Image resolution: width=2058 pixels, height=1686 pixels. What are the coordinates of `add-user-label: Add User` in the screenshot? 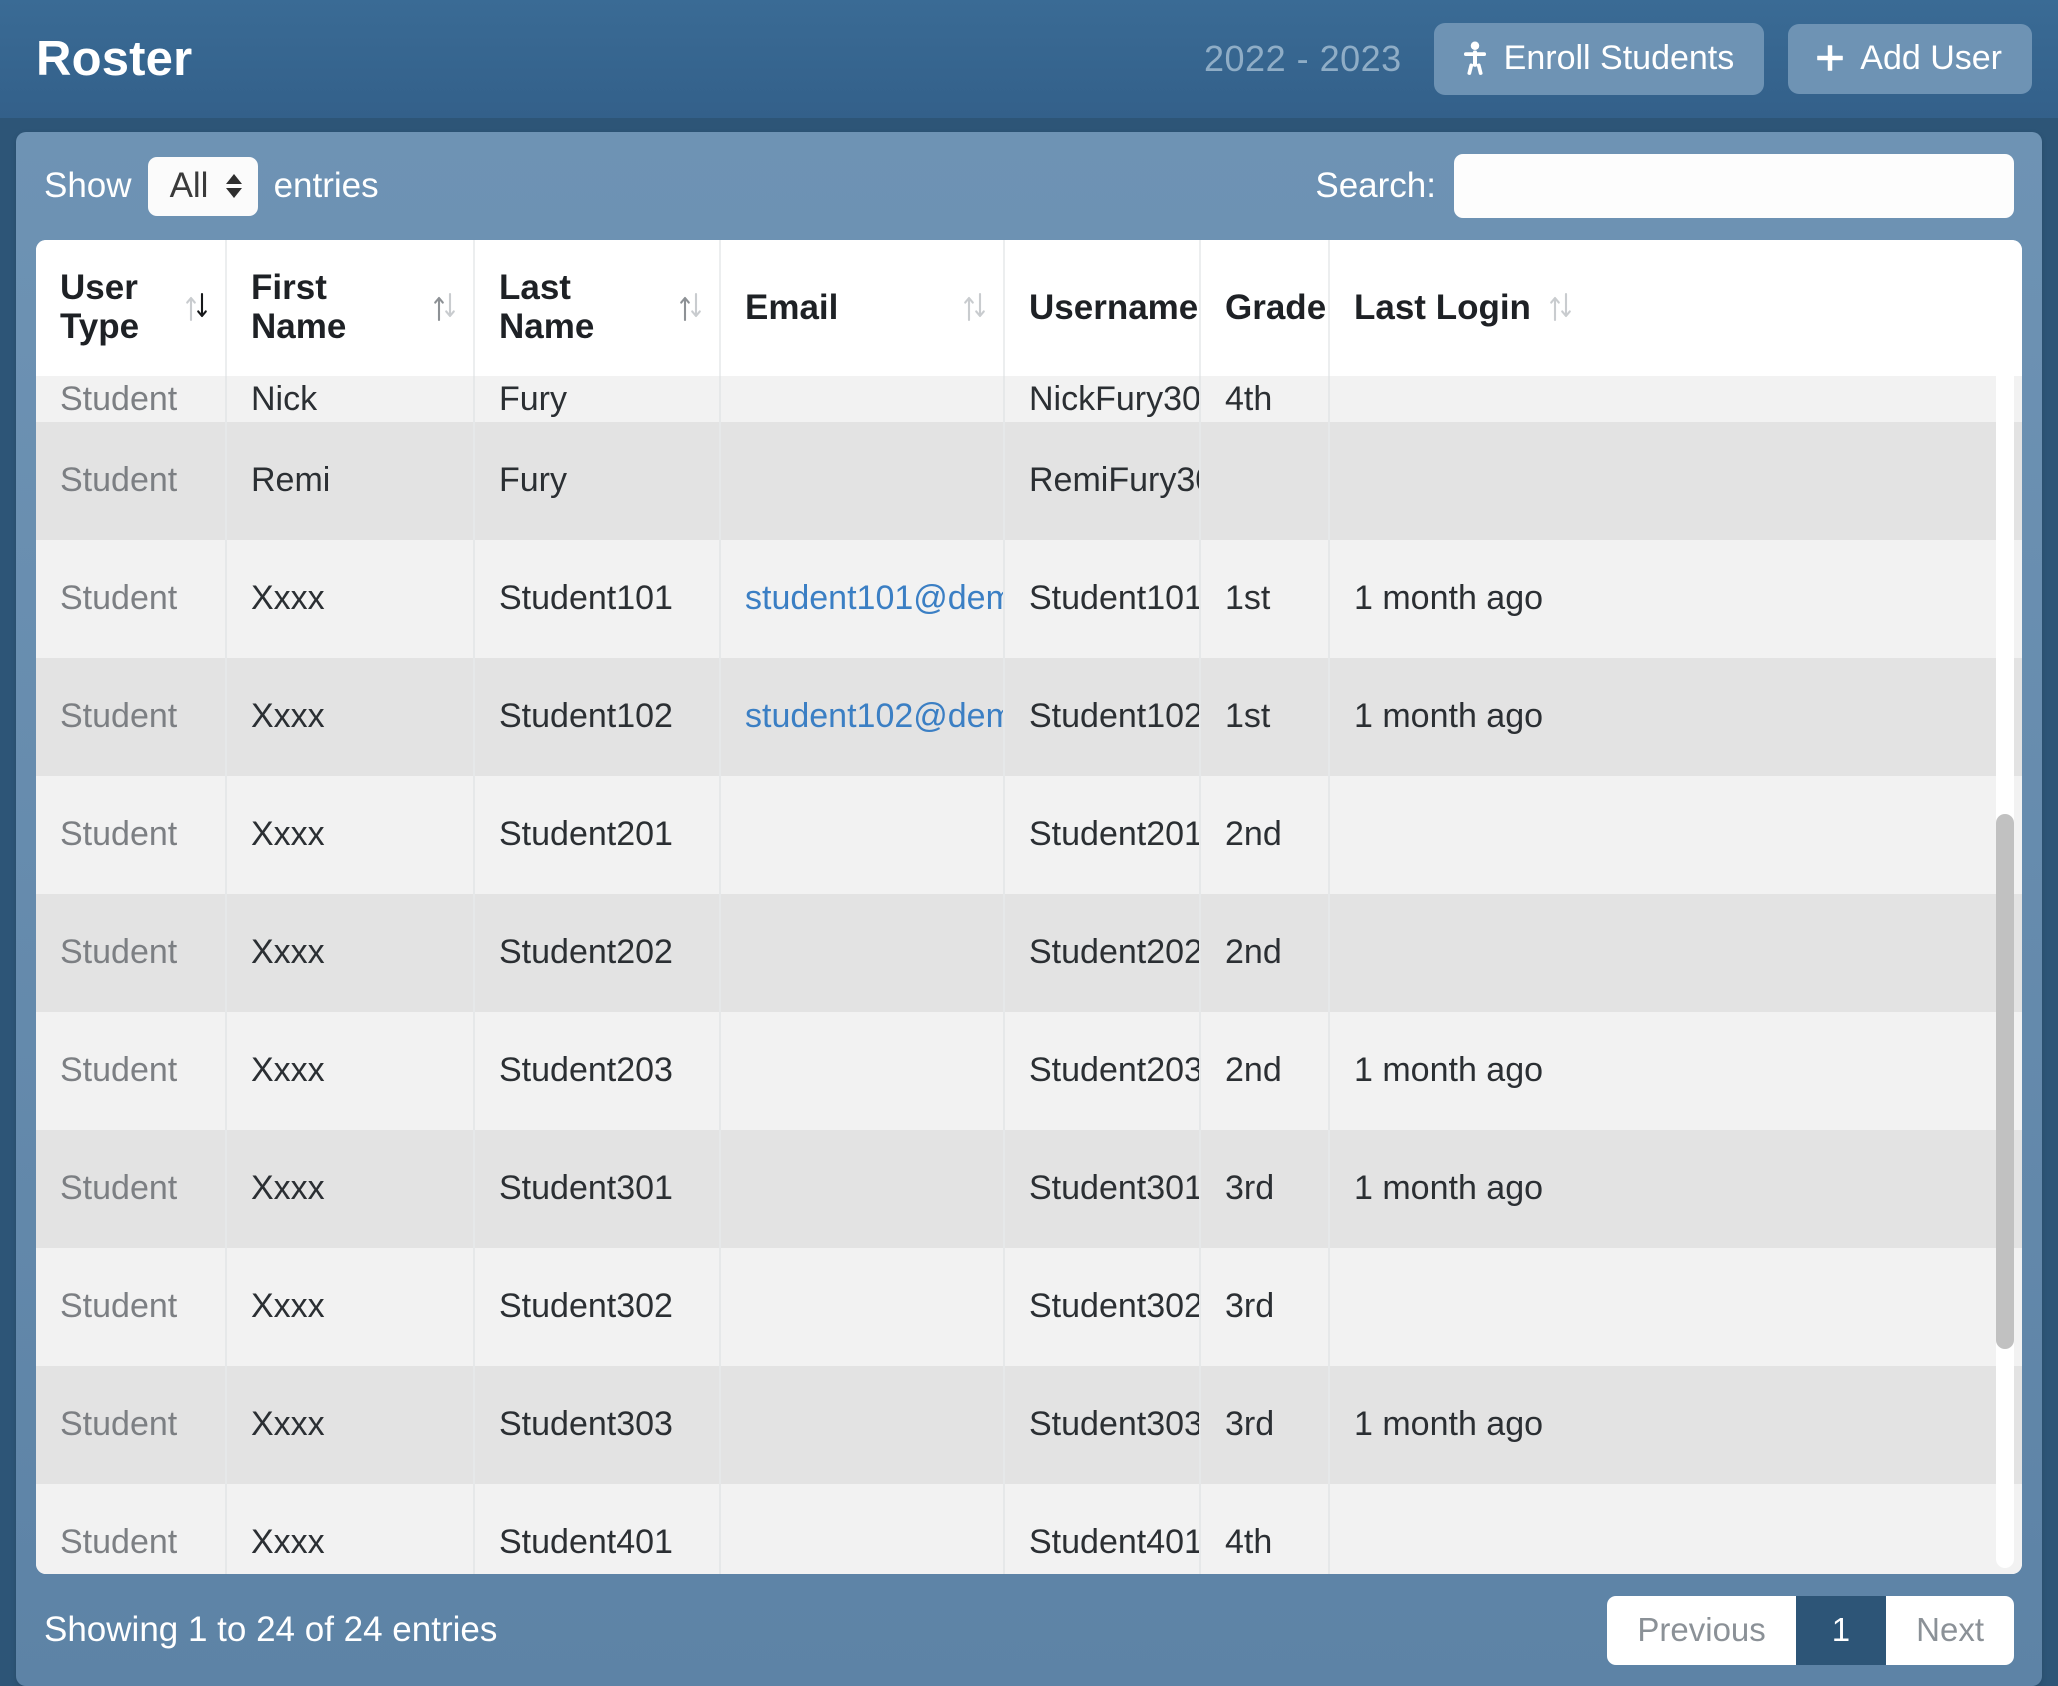 It's located at (1931, 58).